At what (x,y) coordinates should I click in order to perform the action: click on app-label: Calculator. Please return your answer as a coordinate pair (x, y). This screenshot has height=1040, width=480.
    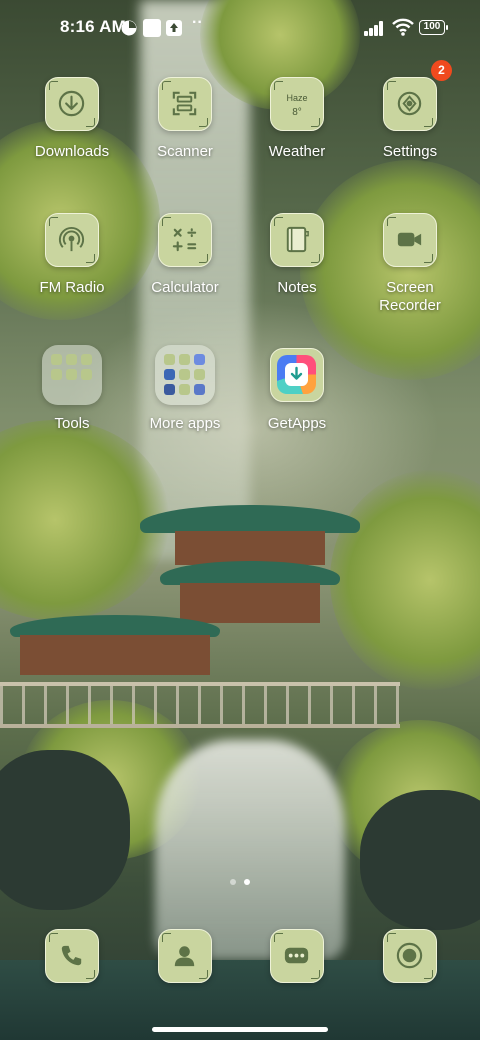
    Looking at the image, I should click on (185, 287).